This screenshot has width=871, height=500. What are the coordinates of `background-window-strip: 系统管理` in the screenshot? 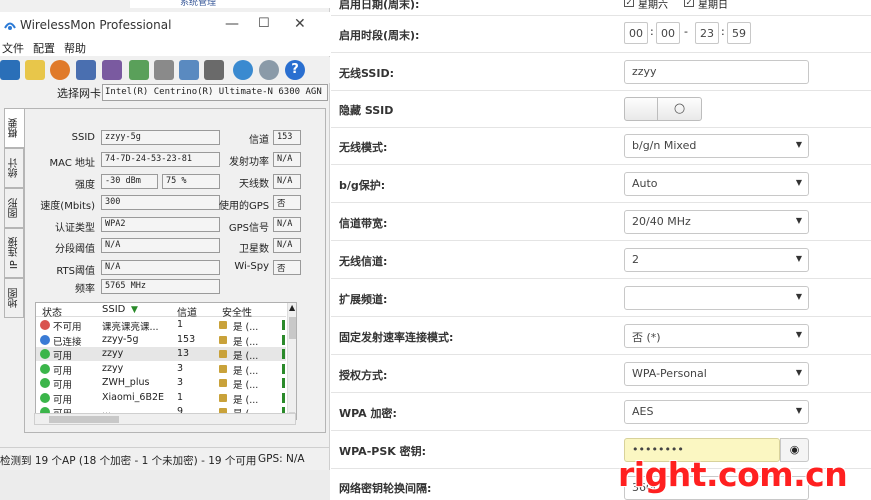 It's located at (230, 4).